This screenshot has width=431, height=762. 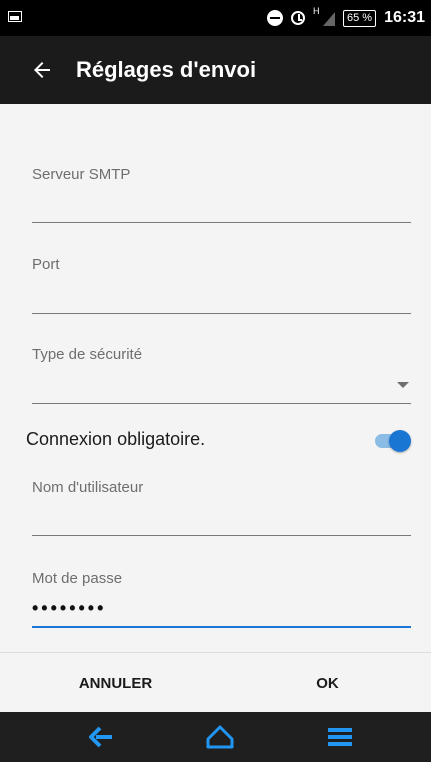 I want to click on password-field: Mot de passe ••••••••, so click(x=221, y=599).